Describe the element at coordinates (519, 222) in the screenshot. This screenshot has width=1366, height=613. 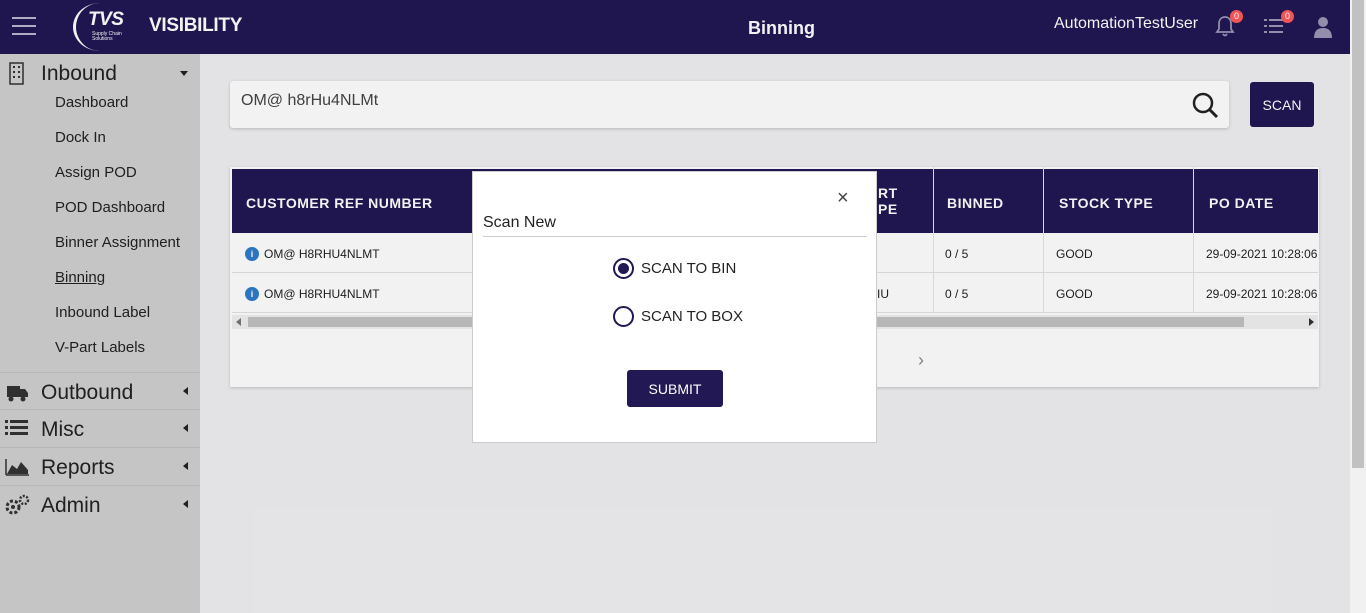
I see `modal-title: Scan New` at that location.